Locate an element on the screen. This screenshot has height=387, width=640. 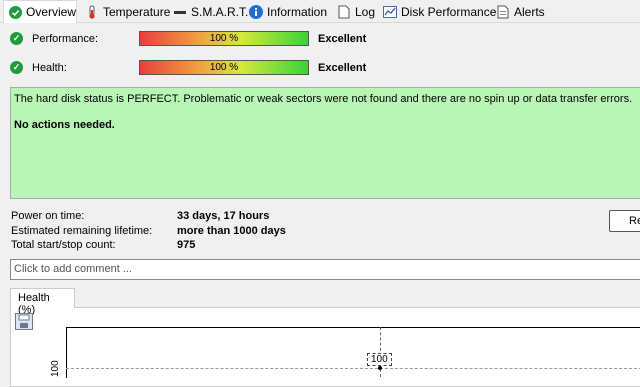
remaining-lifetime-label: Estimated remaining lifetime: is located at coordinates (82, 231).